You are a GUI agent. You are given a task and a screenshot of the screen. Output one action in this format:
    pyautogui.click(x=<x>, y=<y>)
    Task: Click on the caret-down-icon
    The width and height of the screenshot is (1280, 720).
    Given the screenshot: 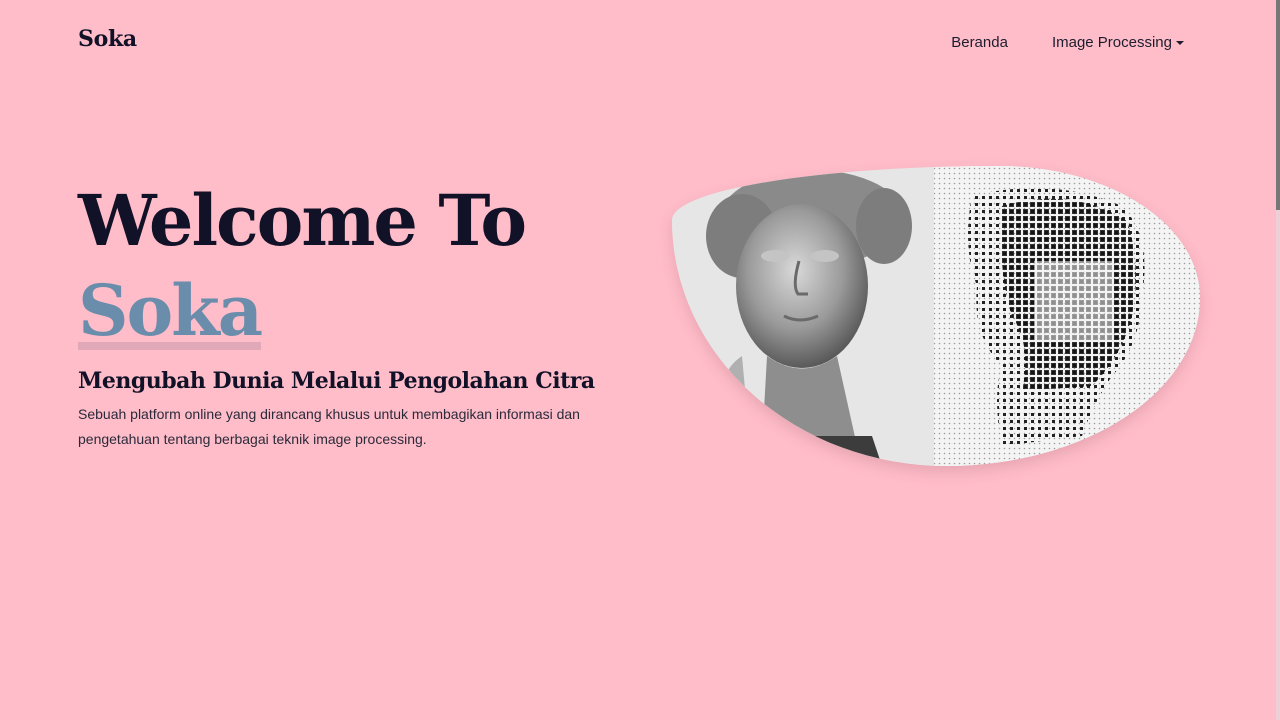 What is the action you would take?
    pyautogui.click(x=1180, y=42)
    